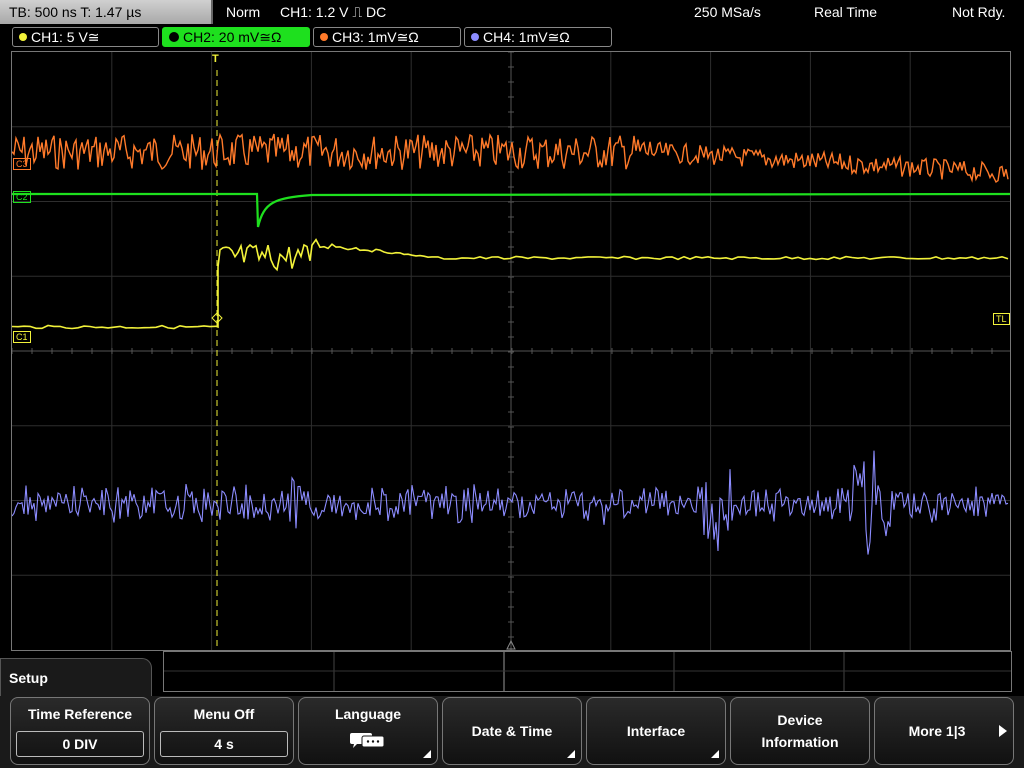 This screenshot has width=1024, height=768. I want to click on time-reference-label: Time Reference, so click(79, 714).